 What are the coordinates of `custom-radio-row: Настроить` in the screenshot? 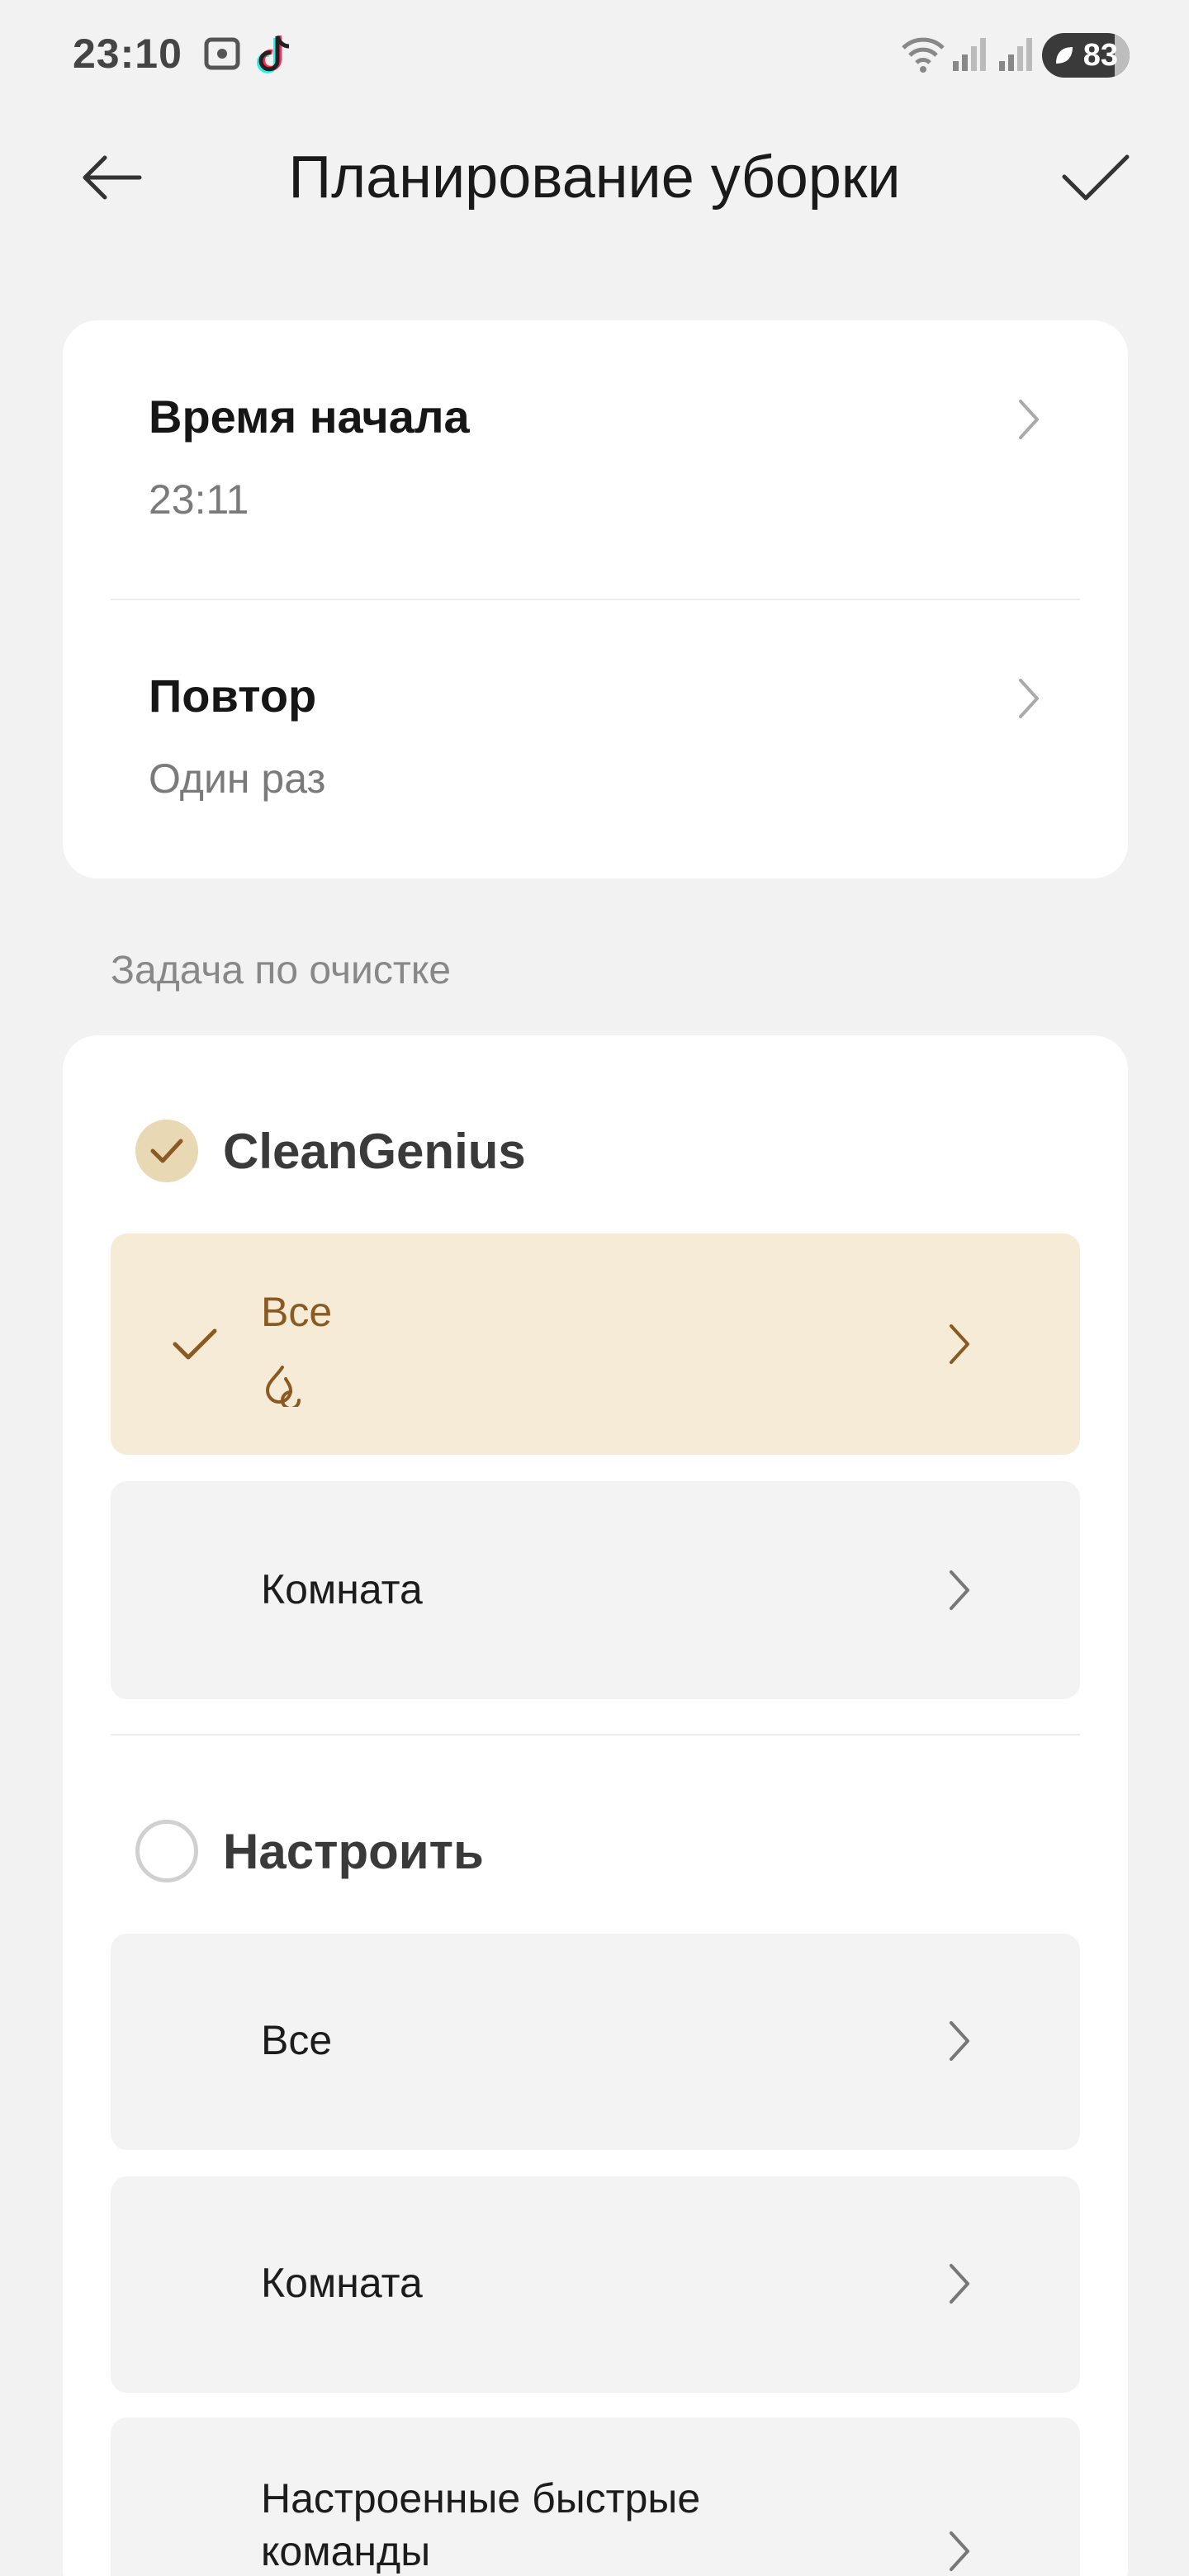 It's located at (595, 1843).